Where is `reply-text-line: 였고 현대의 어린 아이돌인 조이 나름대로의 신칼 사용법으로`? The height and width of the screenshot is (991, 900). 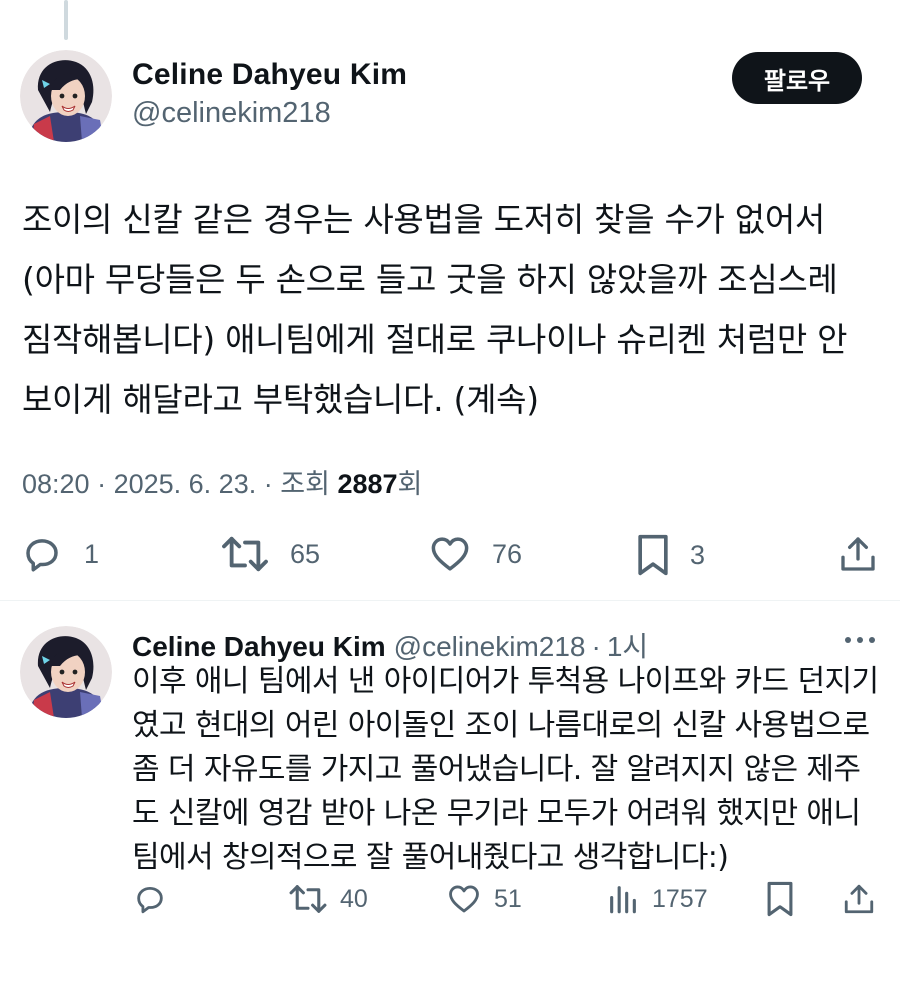
reply-text-line: 였고 현대의 어린 아이돌인 조이 나름대로의 신칼 사용법으로 is located at coordinates (501, 725).